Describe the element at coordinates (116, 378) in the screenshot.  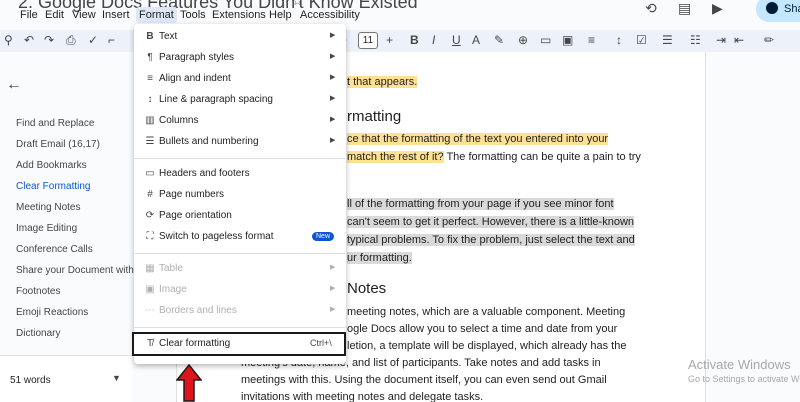
I see `chevron-down-icon: ▼` at that location.